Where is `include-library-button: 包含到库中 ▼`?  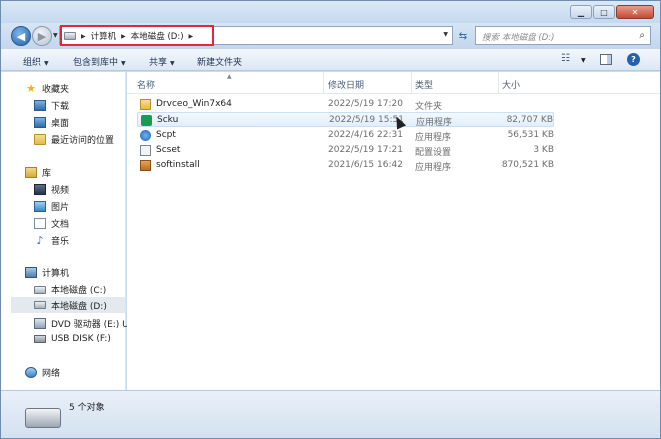 include-library-button: 包含到库中 ▼ is located at coordinates (99, 61).